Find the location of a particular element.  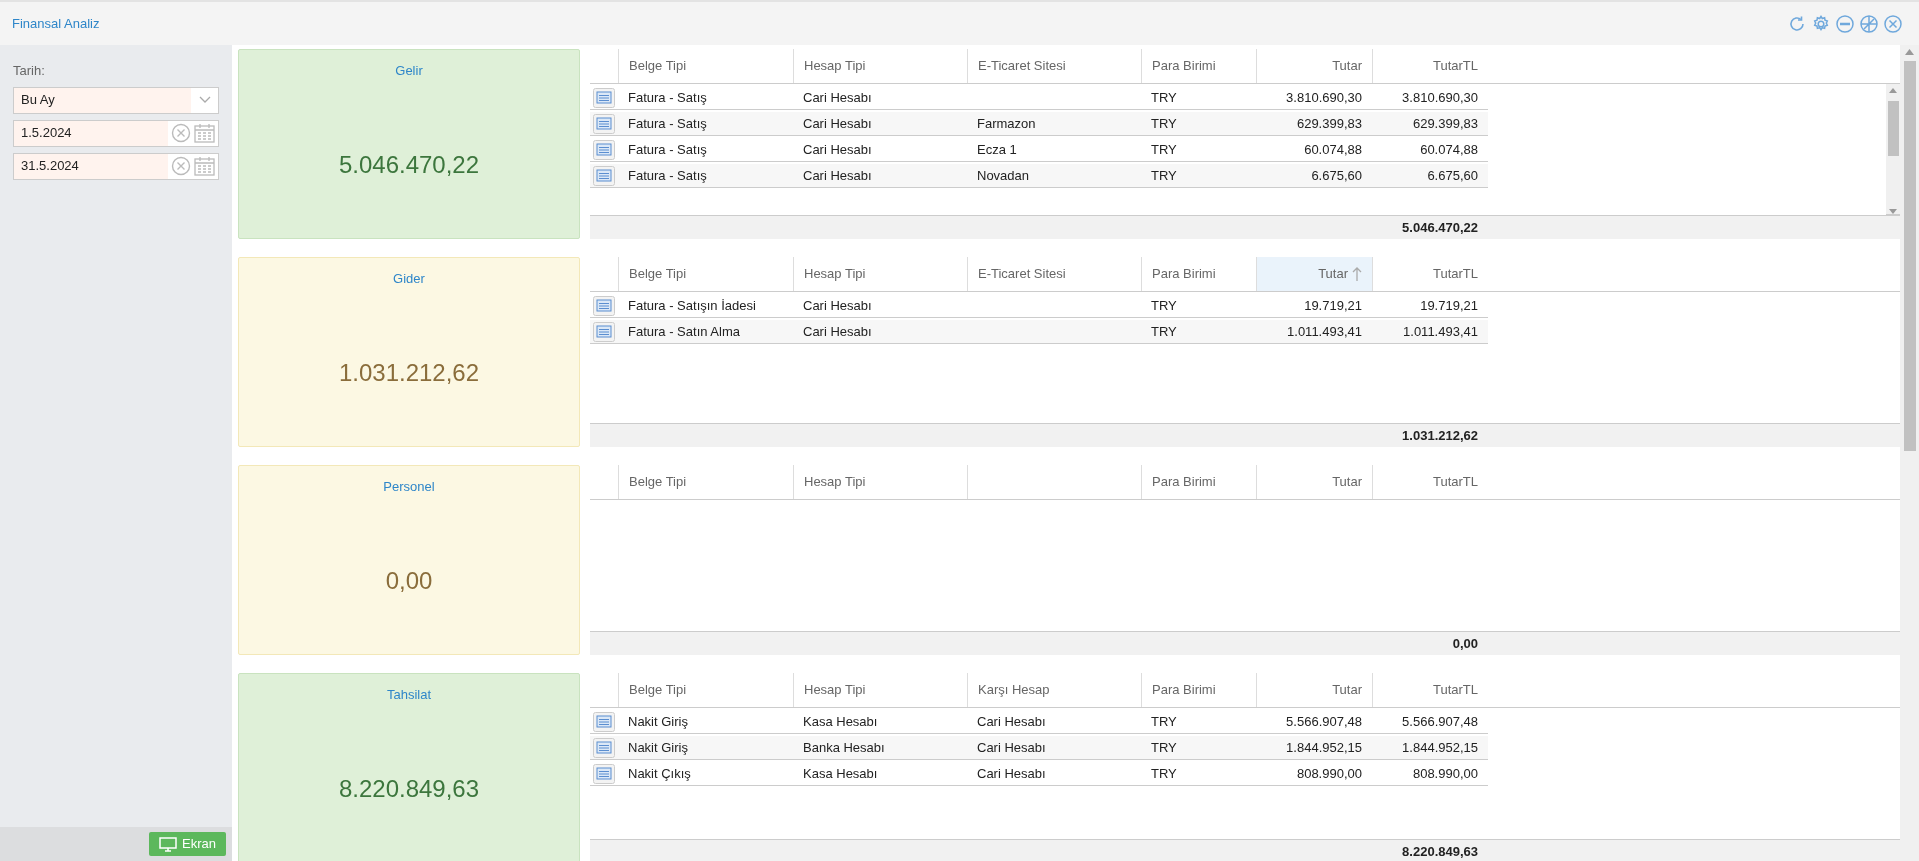

table-cell-text: Fatura - Satışın İadesi is located at coordinates (692, 305).